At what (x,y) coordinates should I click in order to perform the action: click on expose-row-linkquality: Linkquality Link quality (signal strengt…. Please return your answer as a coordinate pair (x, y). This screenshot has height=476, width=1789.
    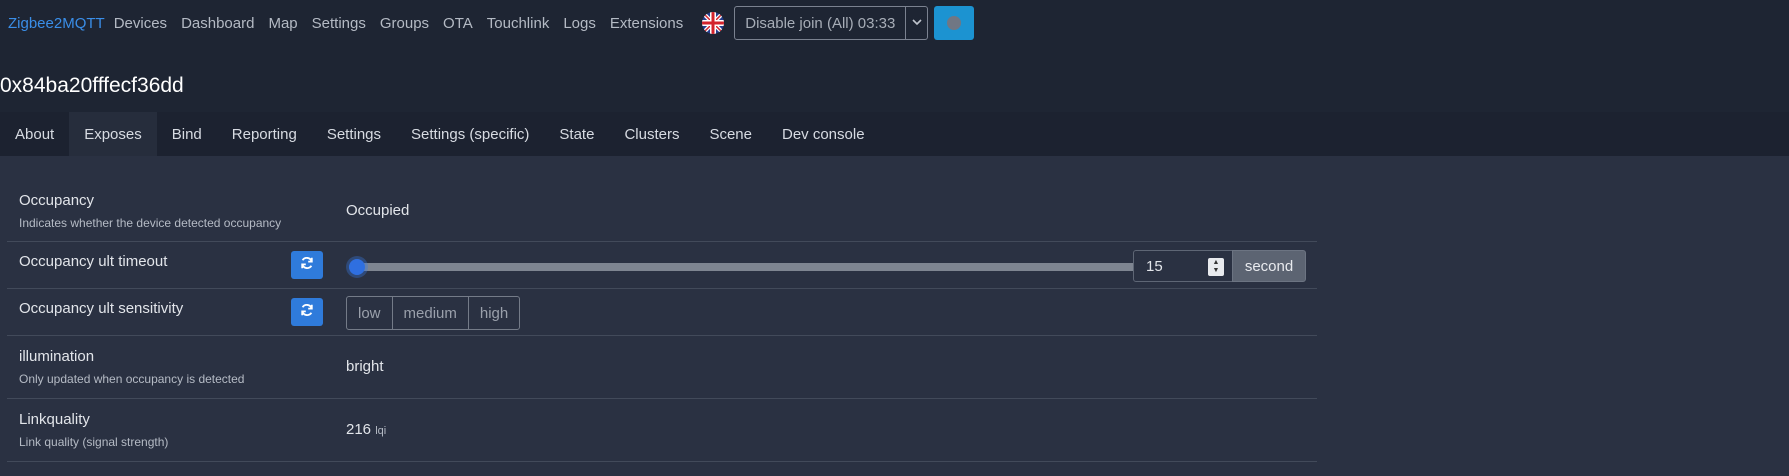
    Looking at the image, I should click on (662, 430).